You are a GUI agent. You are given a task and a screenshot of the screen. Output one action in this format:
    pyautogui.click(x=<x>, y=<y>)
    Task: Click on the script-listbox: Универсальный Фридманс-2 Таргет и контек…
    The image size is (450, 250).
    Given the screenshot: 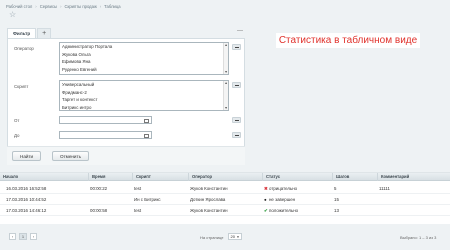 What is the action you would take?
    pyautogui.click(x=144, y=95)
    